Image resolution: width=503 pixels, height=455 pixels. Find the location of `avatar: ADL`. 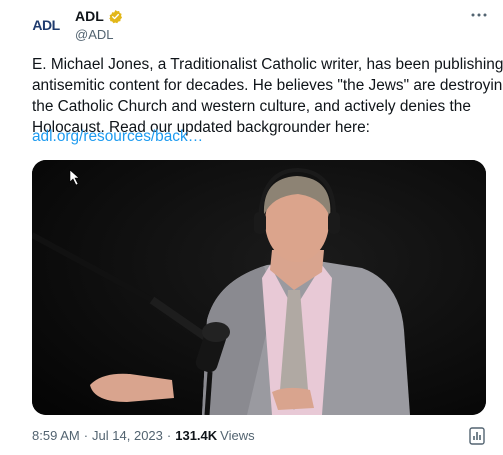

avatar: ADL is located at coordinates (46, 25).